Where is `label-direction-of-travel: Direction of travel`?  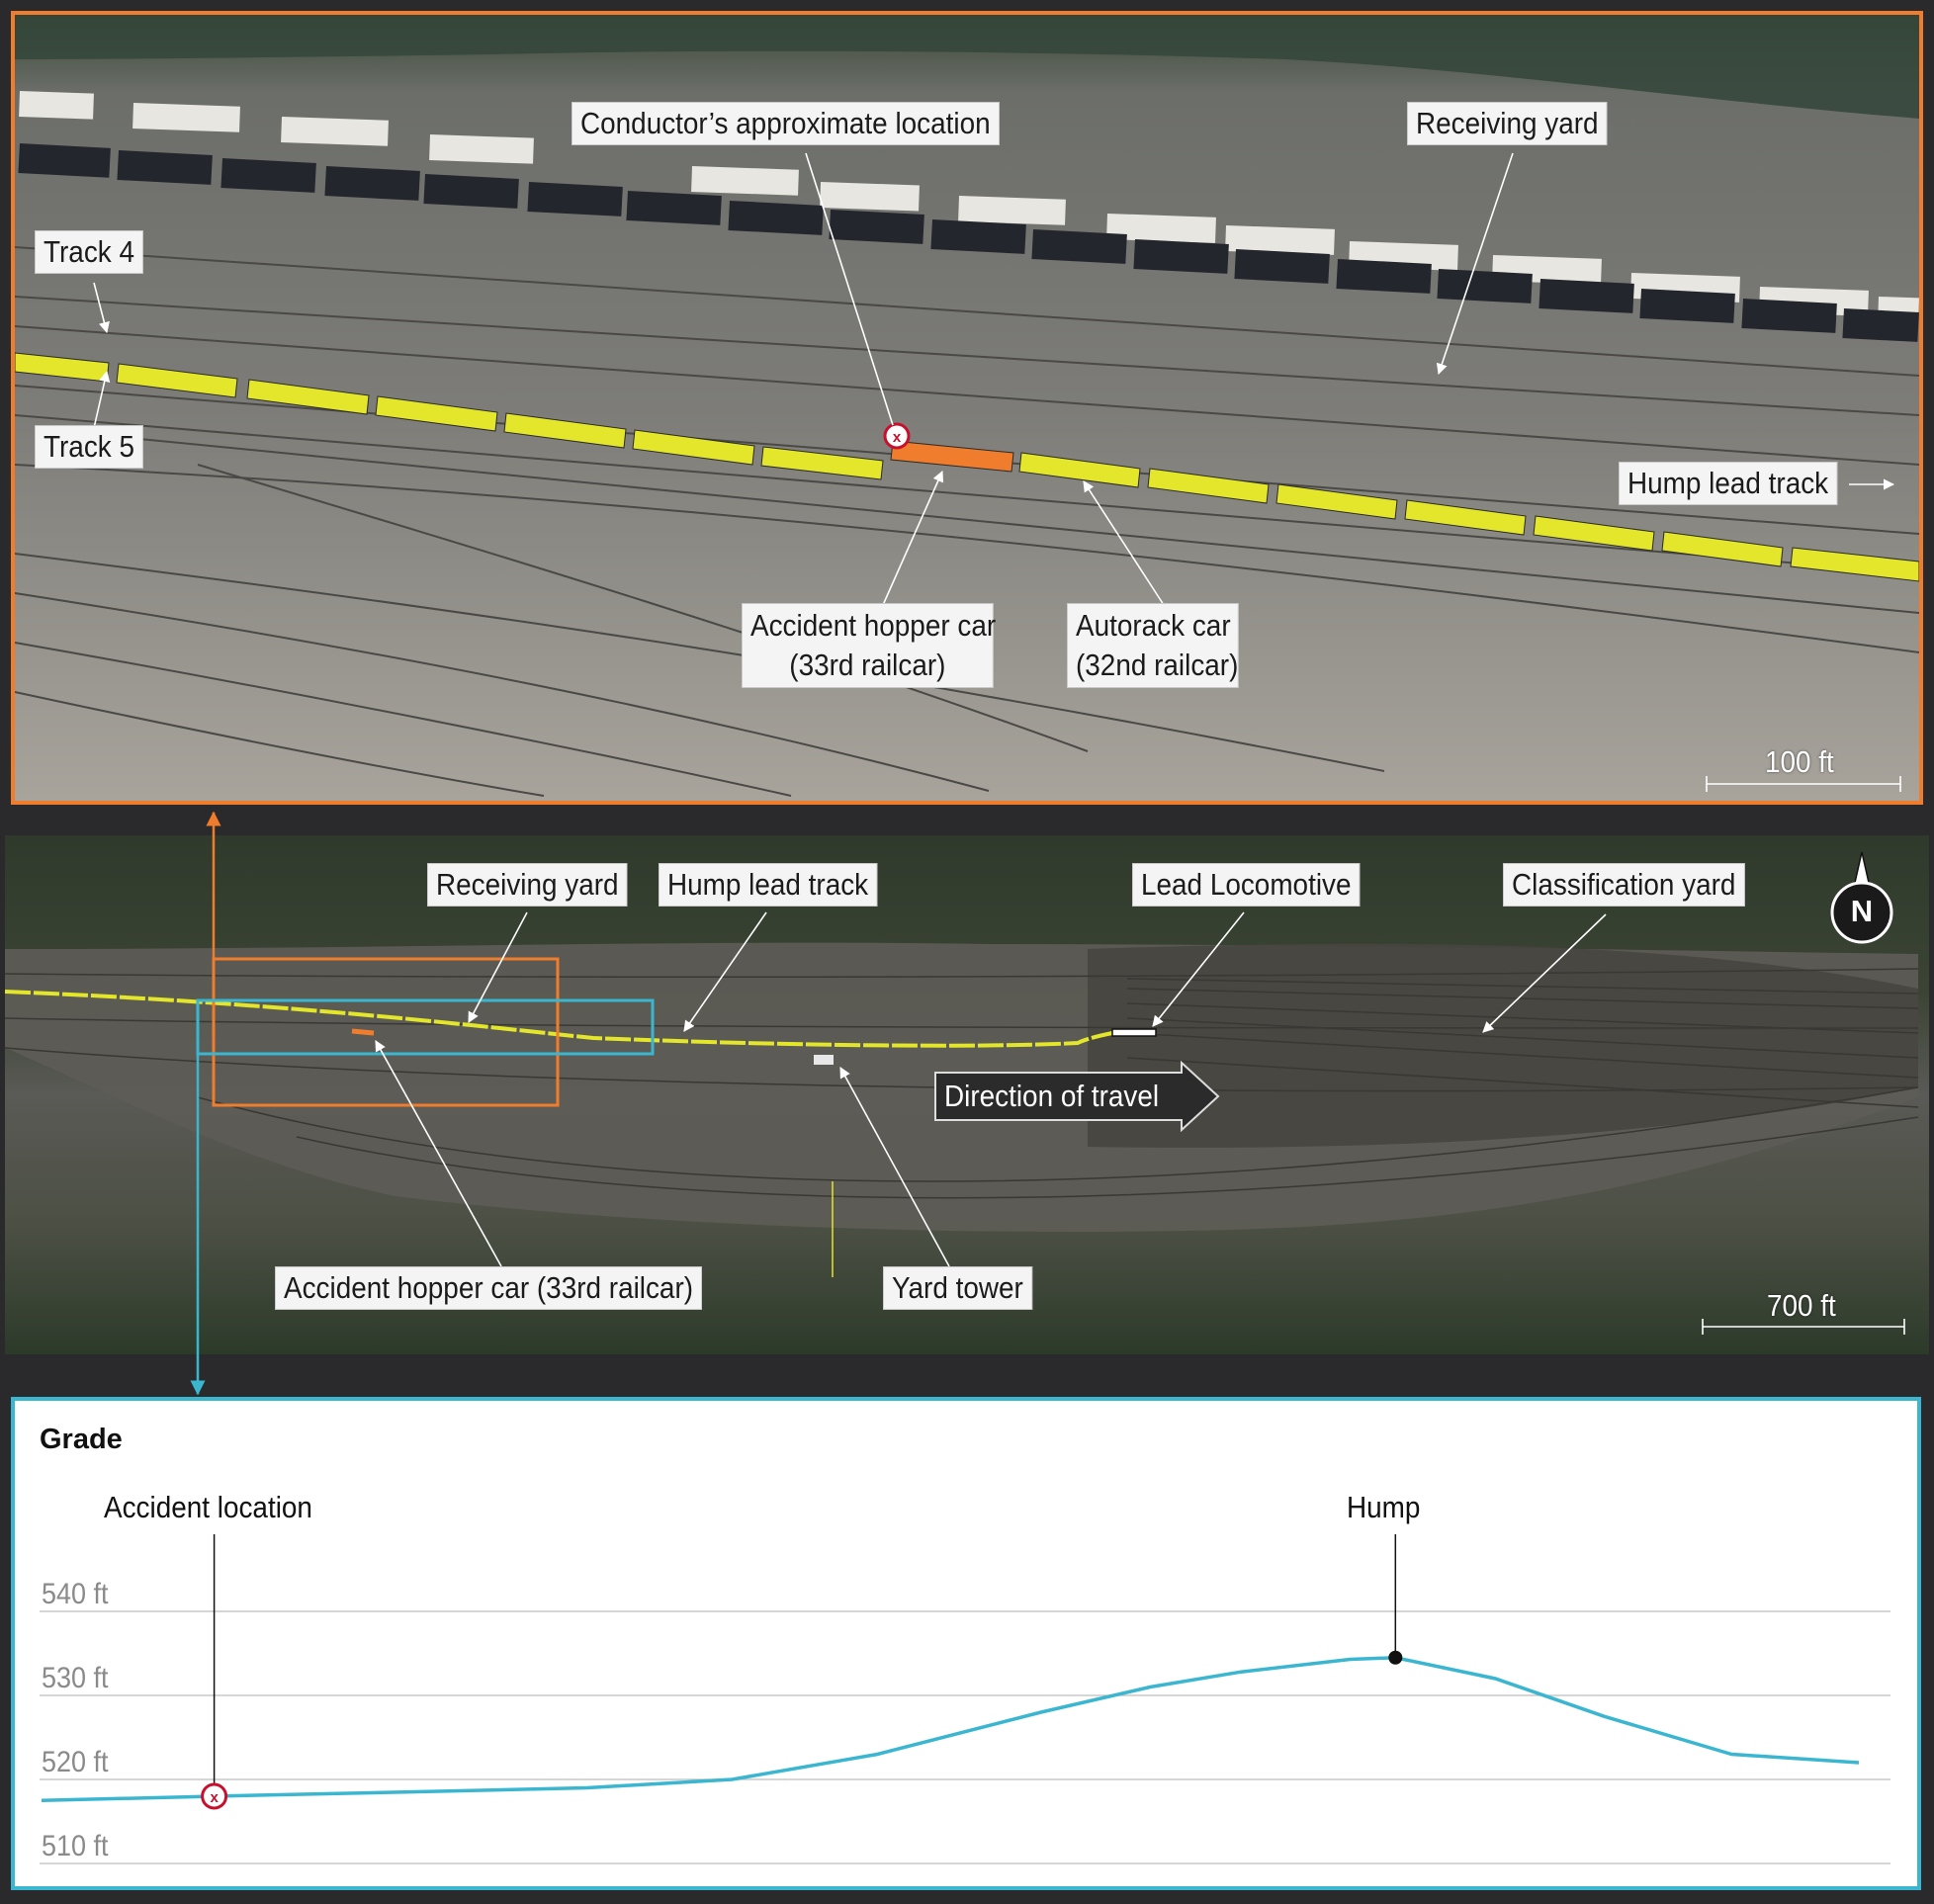
label-direction-of-travel: Direction of travel is located at coordinates (1052, 1096).